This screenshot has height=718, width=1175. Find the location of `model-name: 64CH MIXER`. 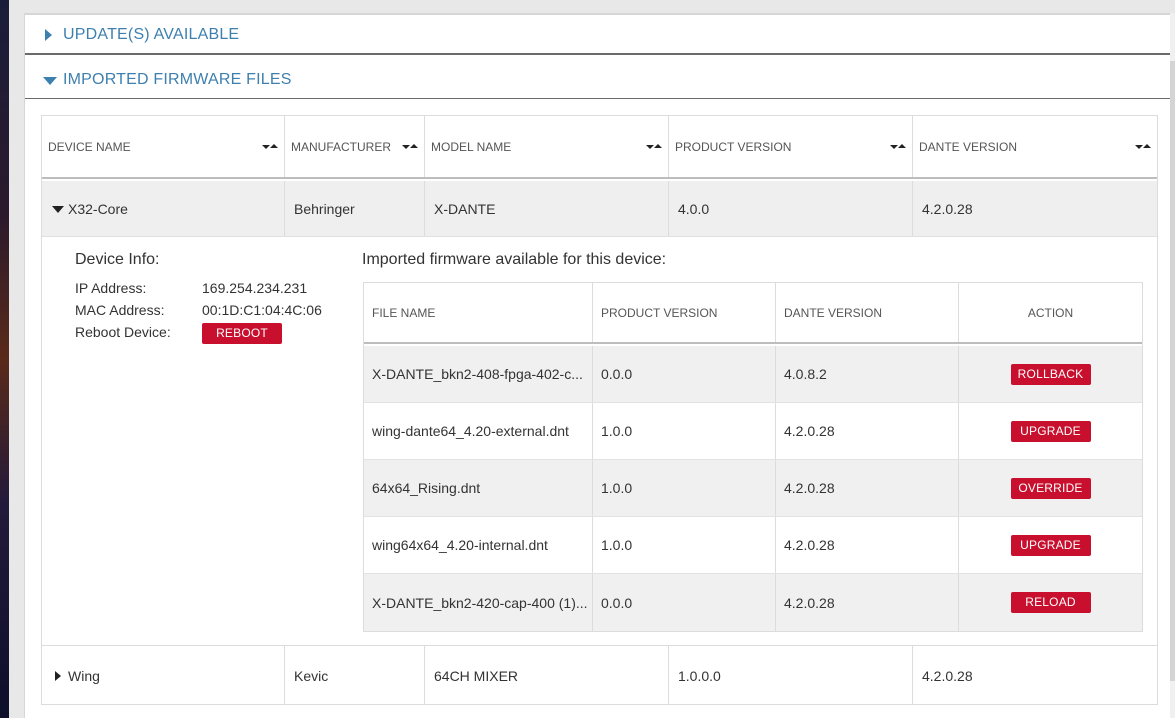

model-name: 64CH MIXER is located at coordinates (476, 675).